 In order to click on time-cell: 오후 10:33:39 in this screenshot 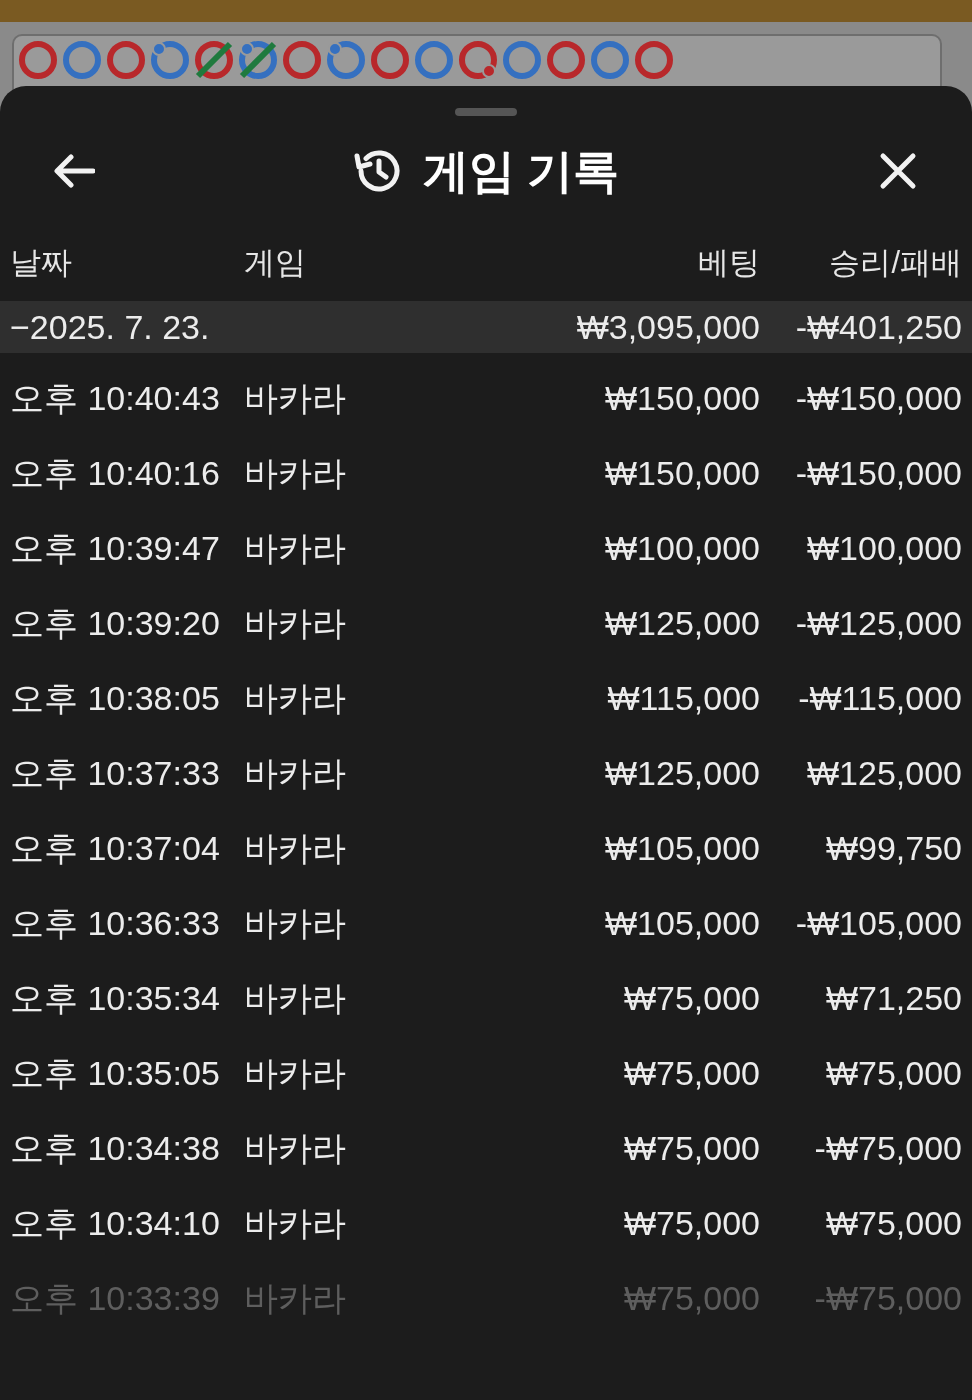, I will do `click(115, 1298)`.